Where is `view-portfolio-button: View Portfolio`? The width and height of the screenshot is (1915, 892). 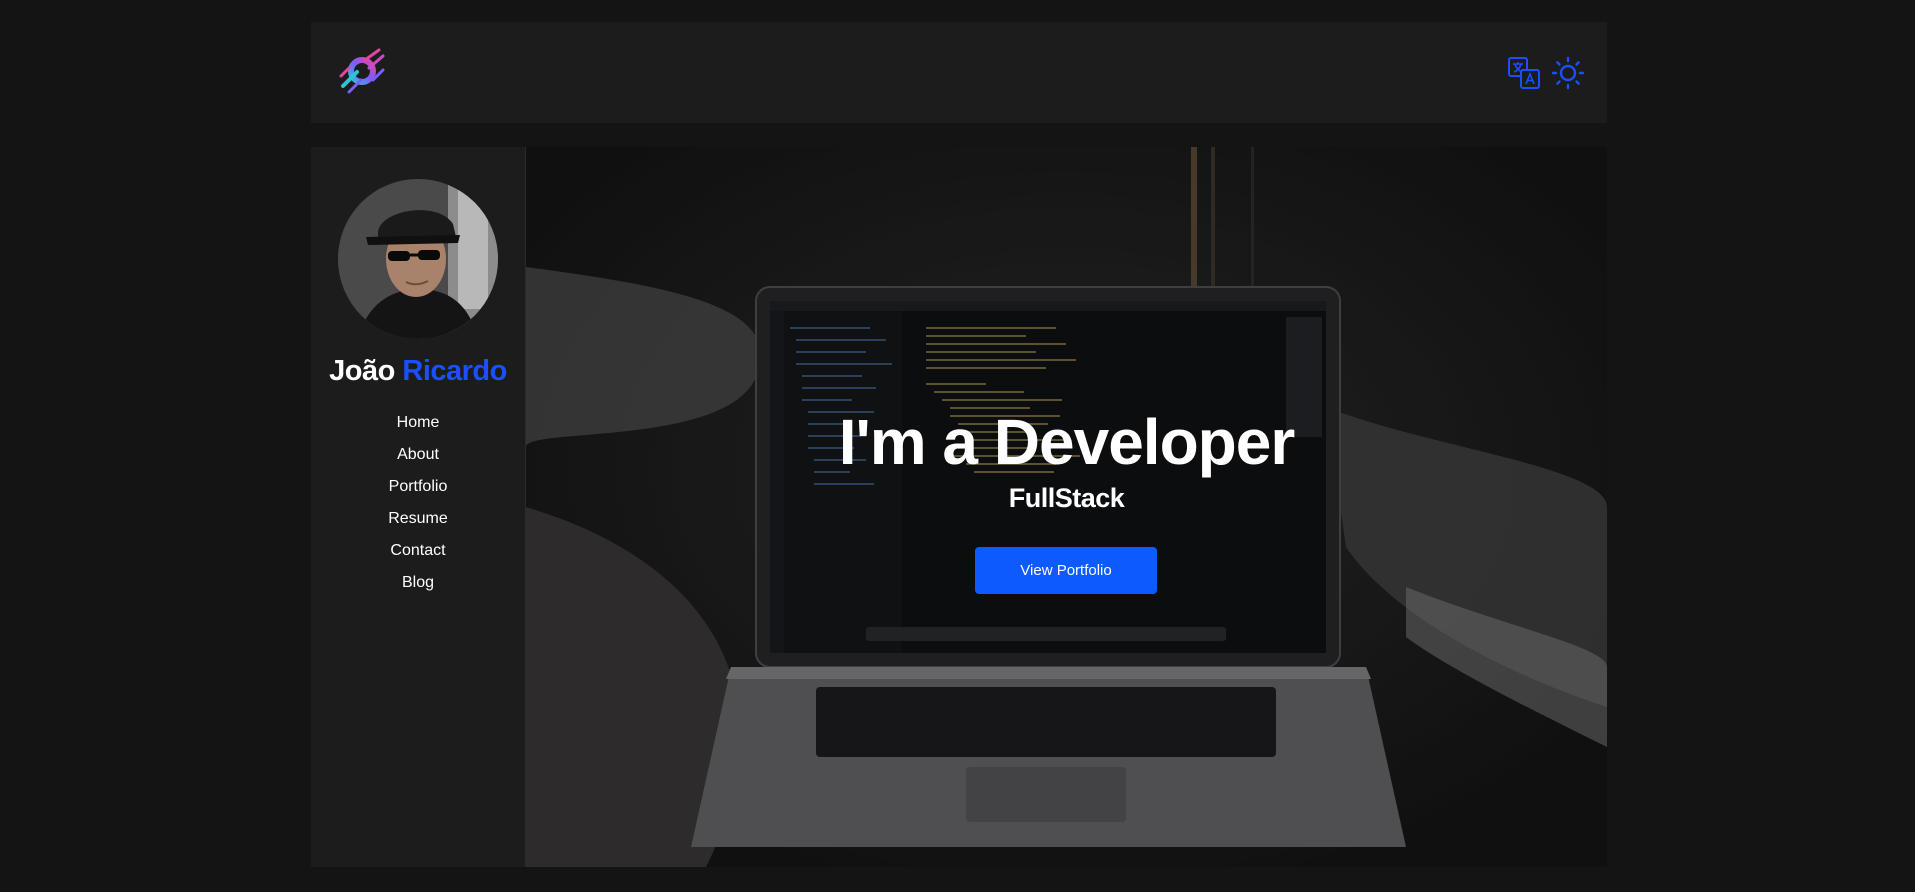 view-portfolio-button: View Portfolio is located at coordinates (1066, 570).